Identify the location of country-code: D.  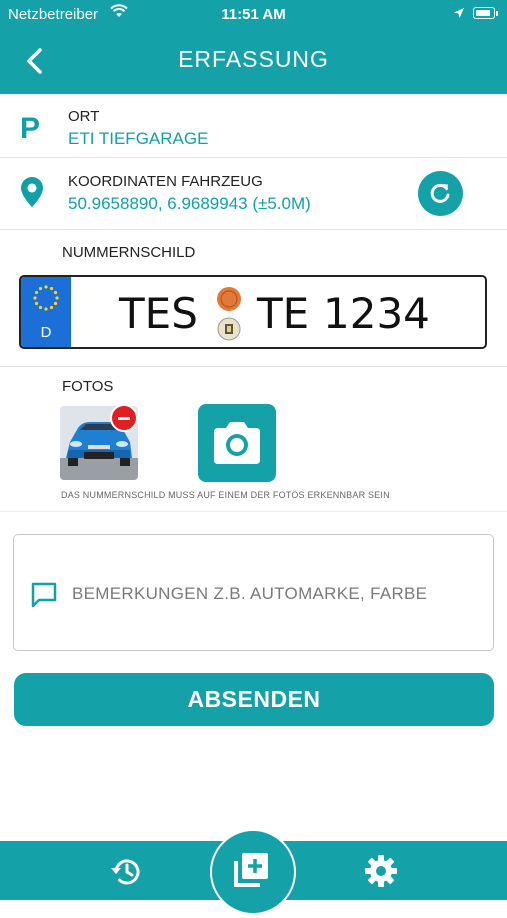
(46, 332).